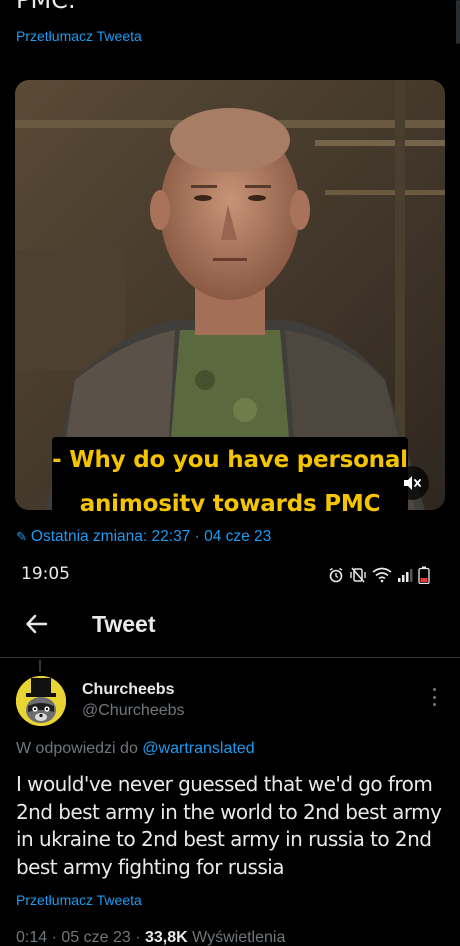 Image resolution: width=460 pixels, height=946 pixels. I want to click on translate-tweet-link-top: Przetłumacz Tweeta, so click(79, 36).